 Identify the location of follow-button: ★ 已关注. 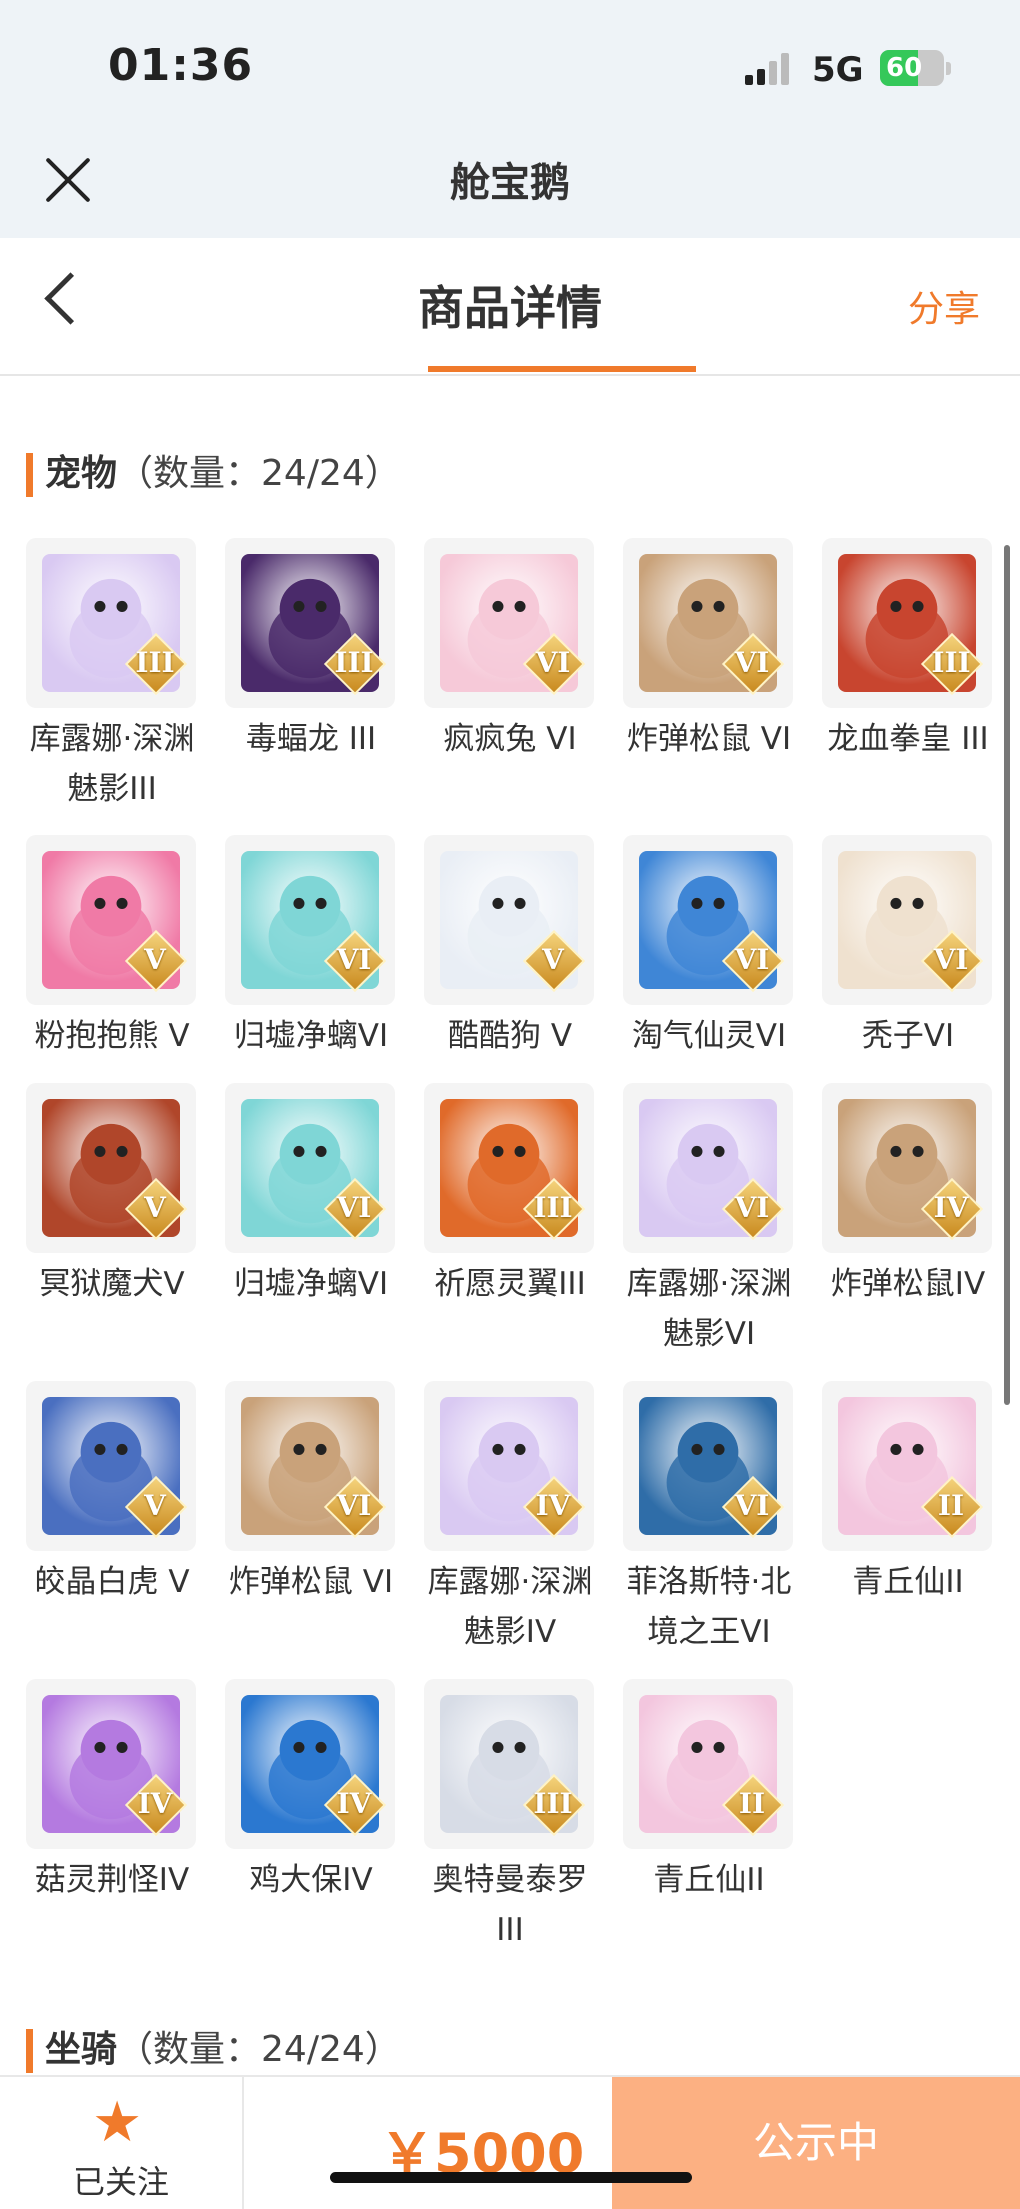
(122, 2143).